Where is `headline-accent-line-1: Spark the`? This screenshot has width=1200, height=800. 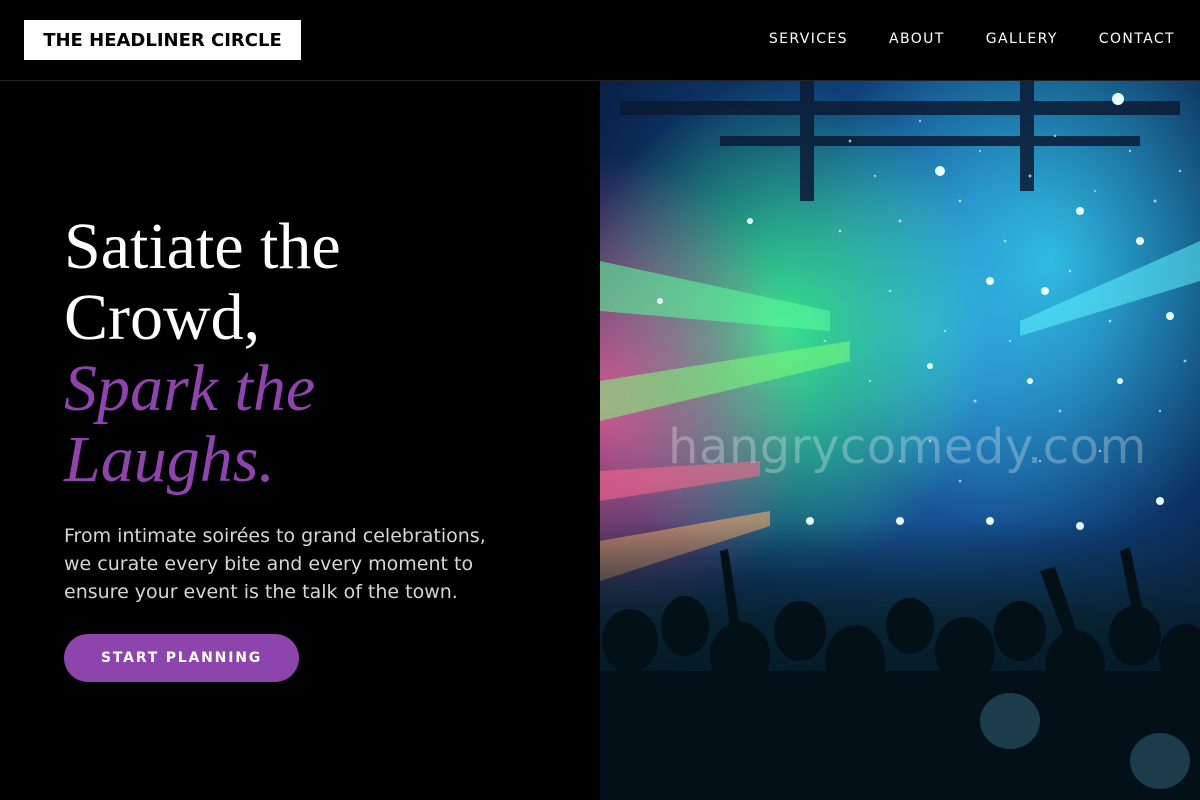
headline-accent-line-1: Spark the is located at coordinates (190, 388).